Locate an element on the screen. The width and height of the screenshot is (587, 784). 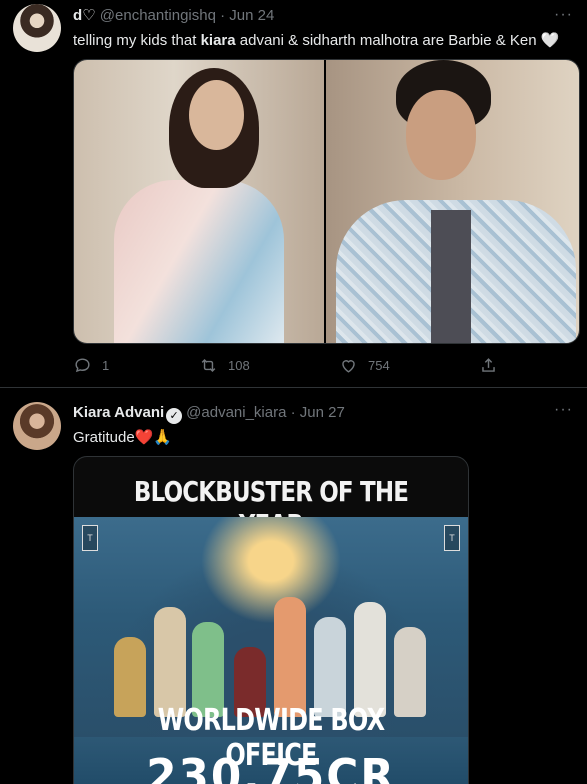
retweet-count: 108 is located at coordinates (239, 365).